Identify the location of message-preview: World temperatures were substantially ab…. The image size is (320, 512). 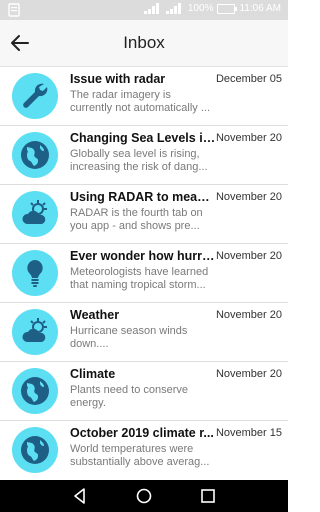
(140, 455).